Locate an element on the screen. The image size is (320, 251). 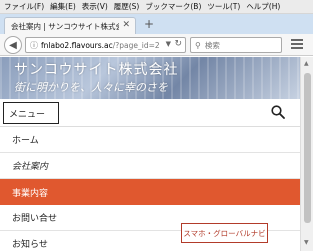
site-title: サンコウサイト株式会社 is located at coordinates (96, 69).